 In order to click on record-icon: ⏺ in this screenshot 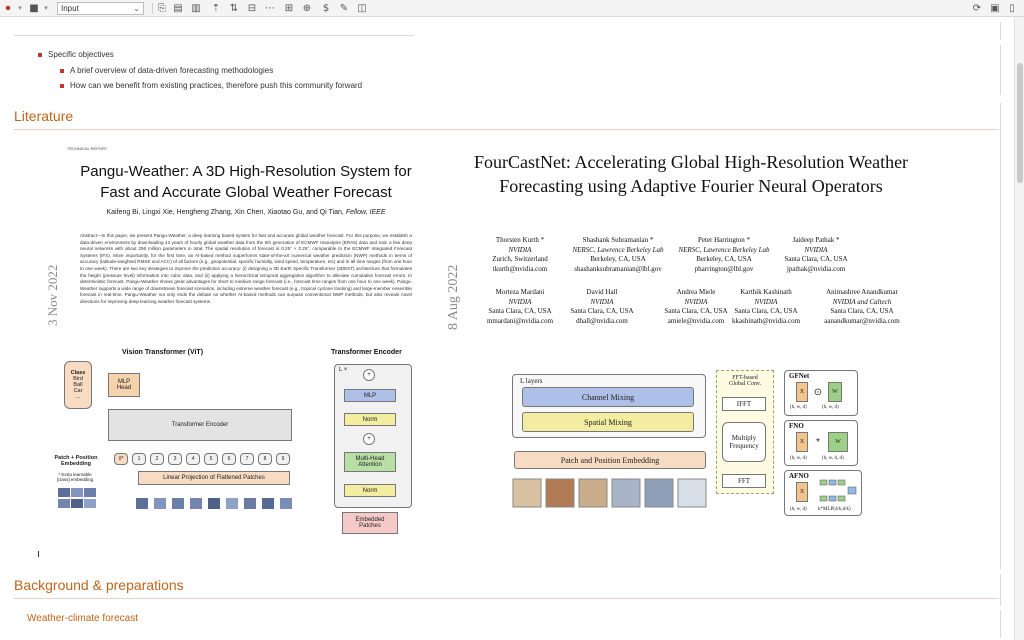, I will do `click(8, 8)`.